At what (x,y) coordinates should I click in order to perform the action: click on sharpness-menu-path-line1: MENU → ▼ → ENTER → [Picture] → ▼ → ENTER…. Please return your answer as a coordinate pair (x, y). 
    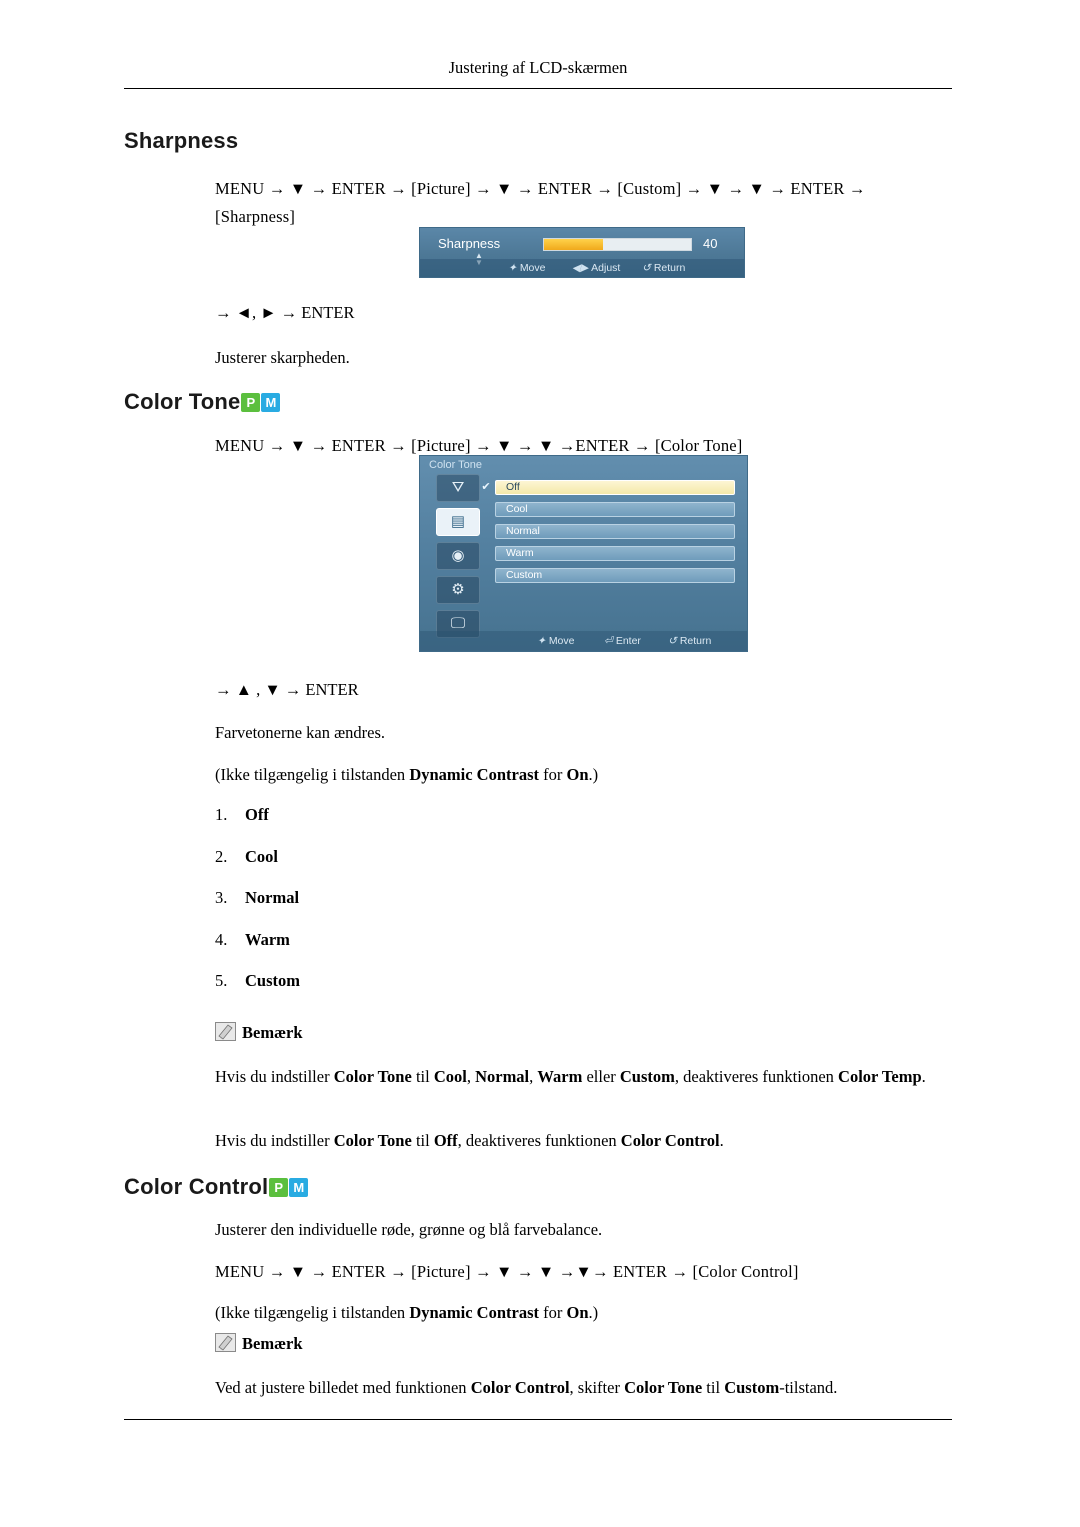
    Looking at the image, I should click on (540, 188).